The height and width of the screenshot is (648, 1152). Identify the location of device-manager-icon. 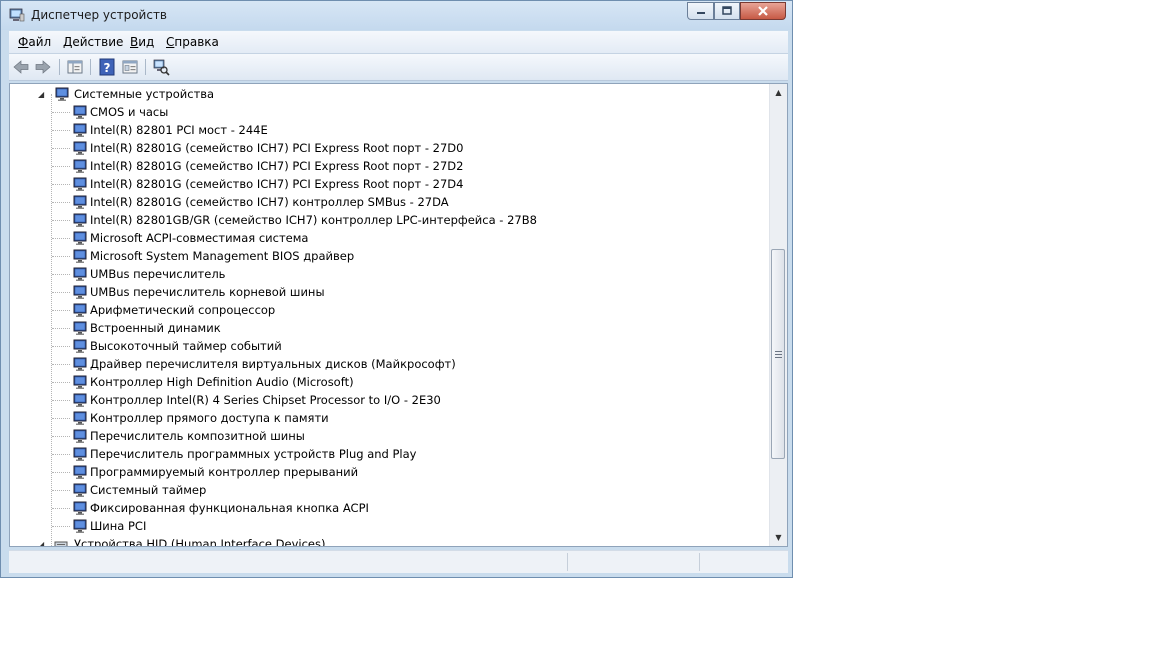
(17, 15).